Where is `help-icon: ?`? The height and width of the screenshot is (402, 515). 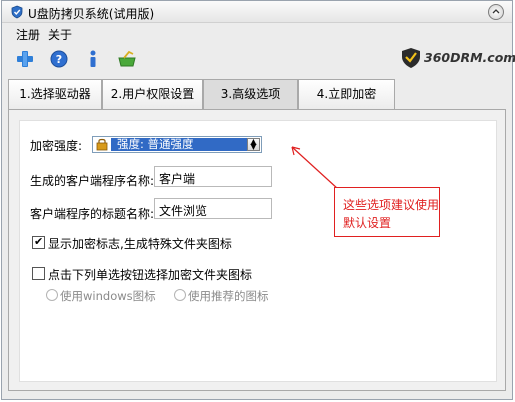
help-icon: ? is located at coordinates (59, 59).